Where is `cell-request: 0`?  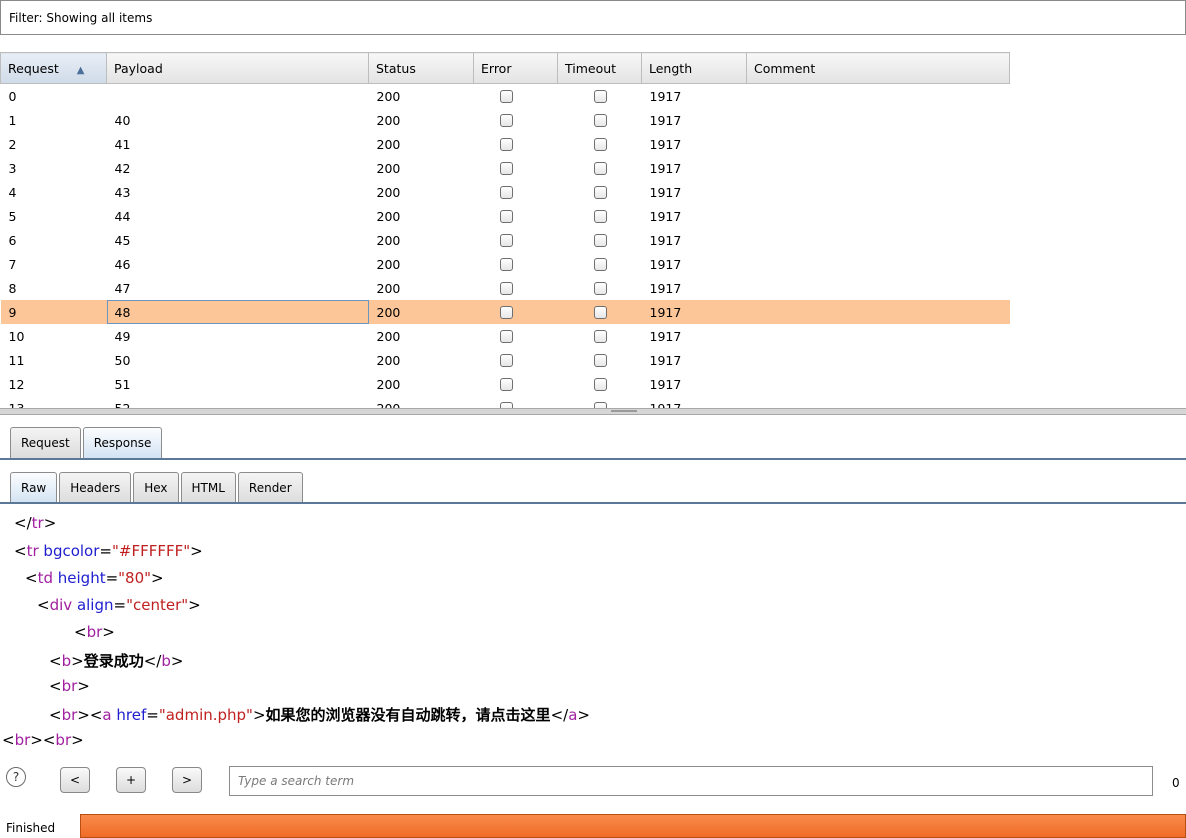
cell-request: 0 is located at coordinates (12, 96).